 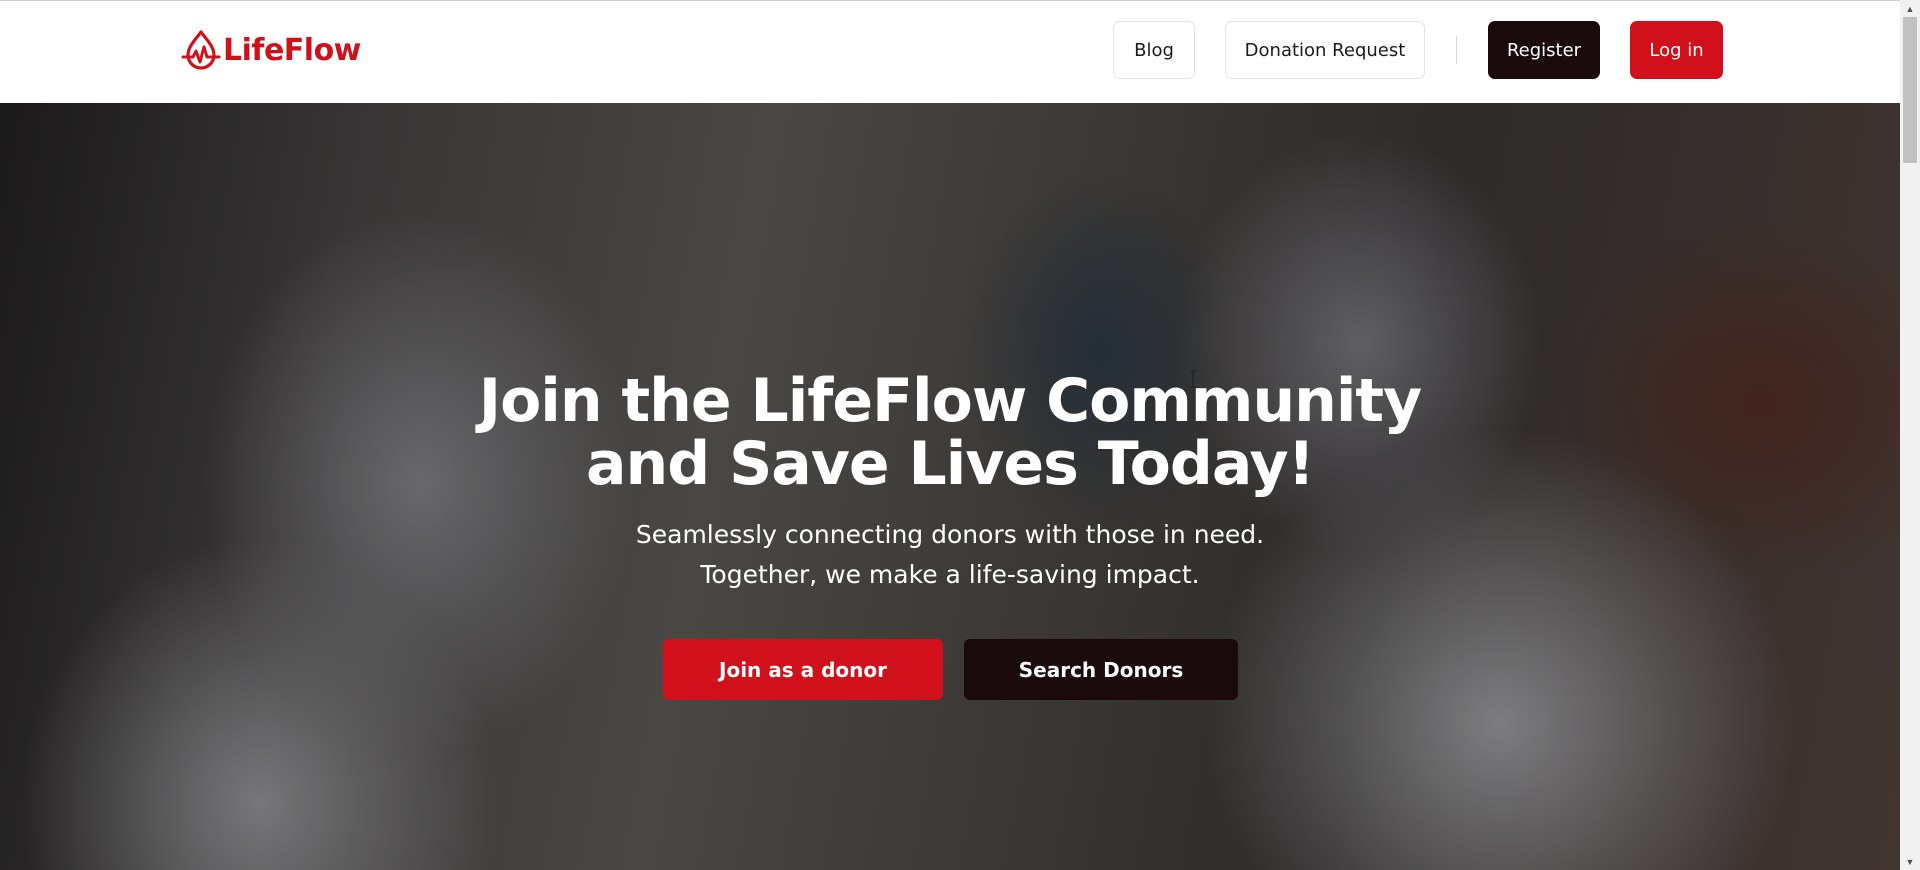 I want to click on hero-headline-line2: and Save Lives Today!, so click(x=950, y=464).